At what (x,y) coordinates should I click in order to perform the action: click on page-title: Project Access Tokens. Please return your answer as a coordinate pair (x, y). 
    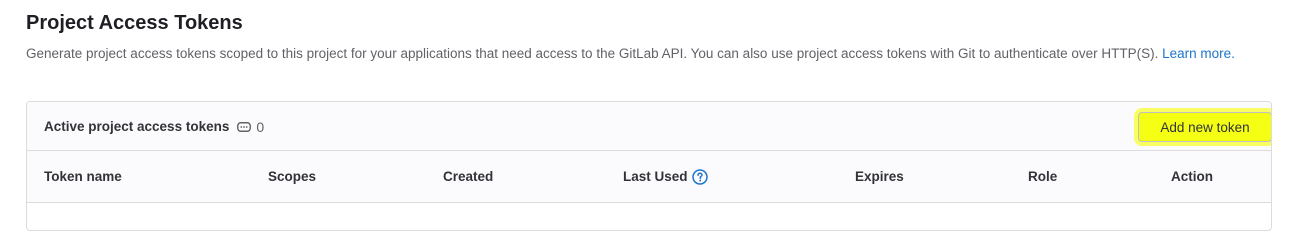
    Looking at the image, I should click on (134, 23).